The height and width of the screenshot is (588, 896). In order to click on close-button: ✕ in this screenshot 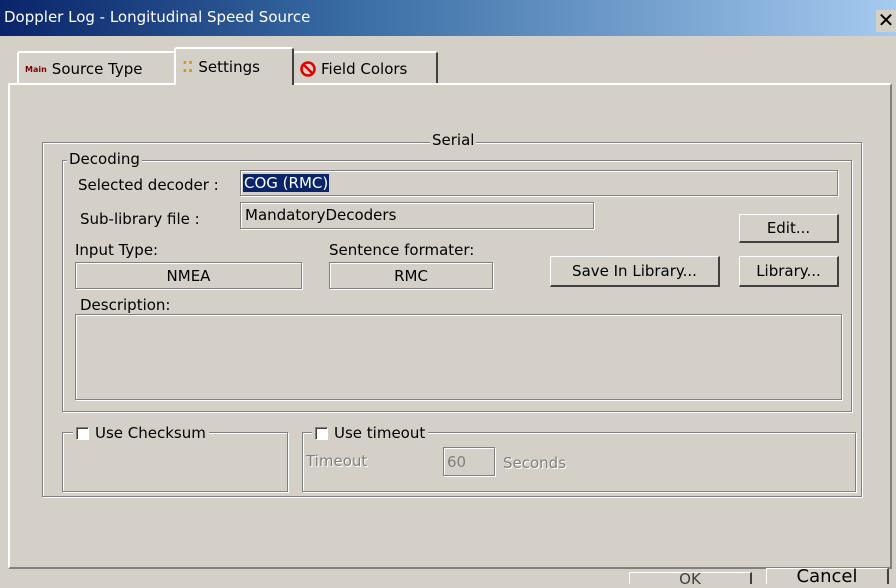, I will do `click(886, 21)`.